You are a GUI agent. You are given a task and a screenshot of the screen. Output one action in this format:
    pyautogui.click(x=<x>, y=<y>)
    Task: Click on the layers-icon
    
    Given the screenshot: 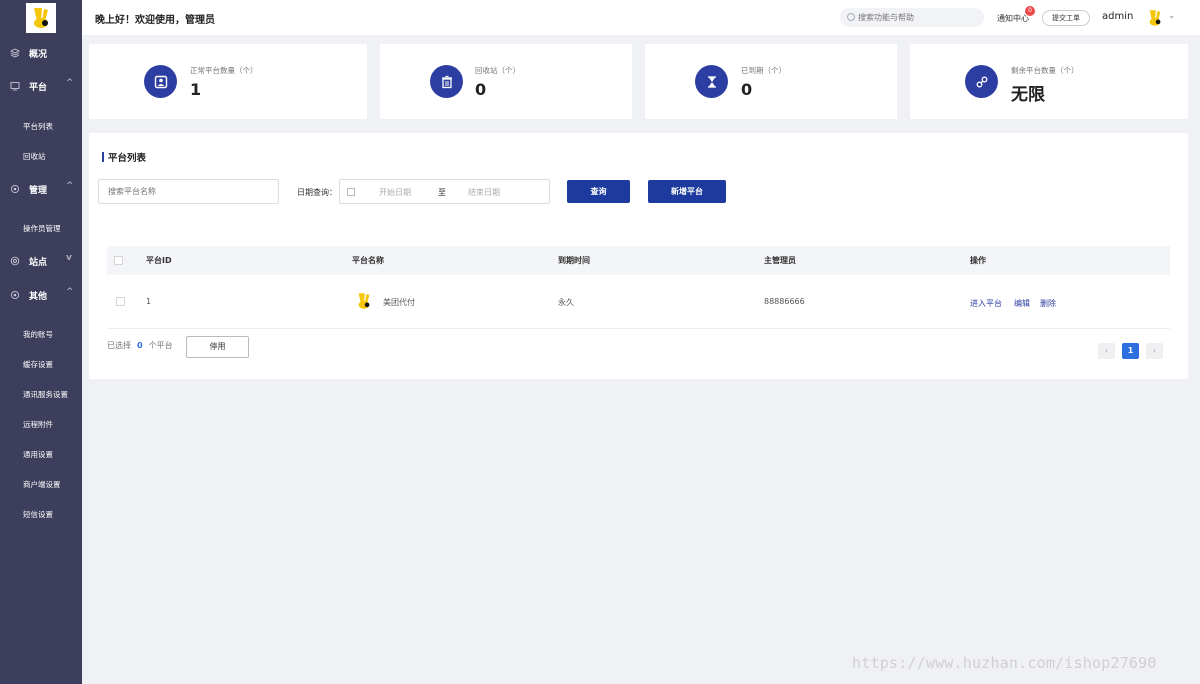 What is the action you would take?
    pyautogui.click(x=15, y=53)
    